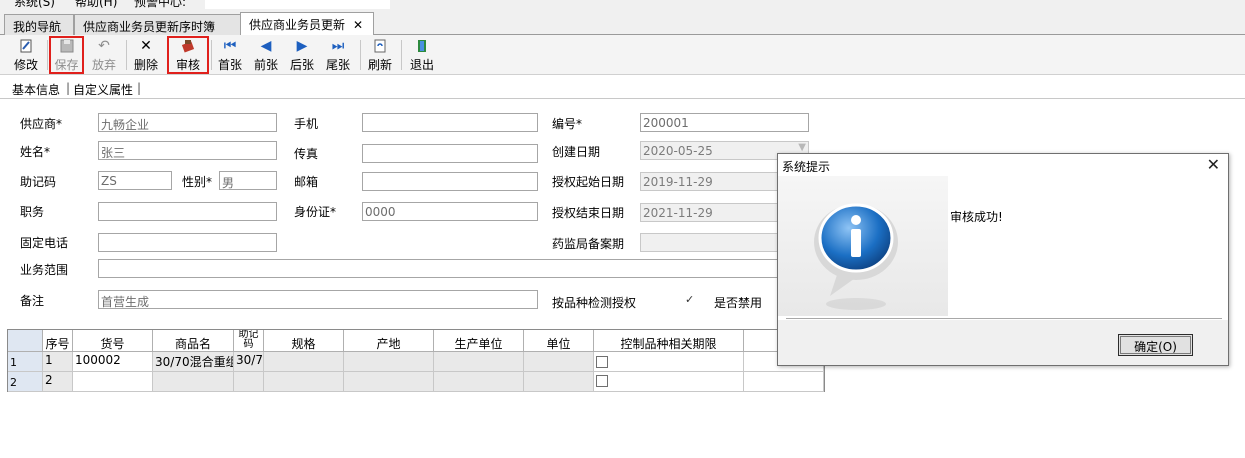 The image size is (1245, 458). I want to click on landline-label: 固定电话, so click(44, 243).